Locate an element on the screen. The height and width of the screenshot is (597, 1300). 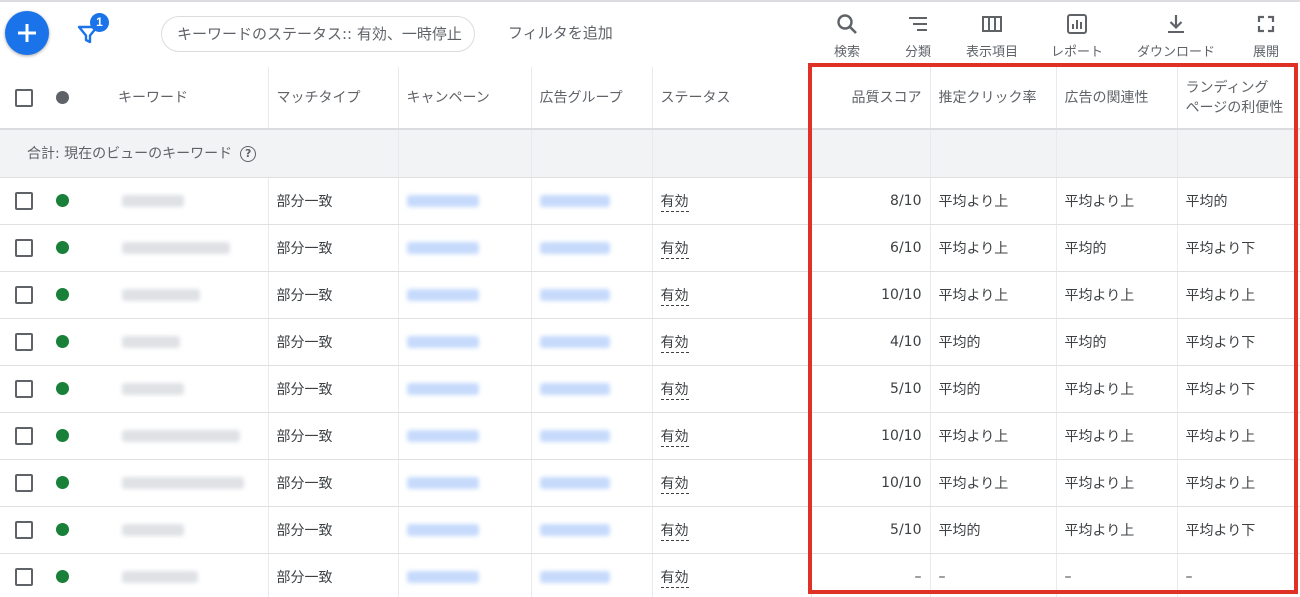
header-ad-group: 広告グループ is located at coordinates (592, 98).